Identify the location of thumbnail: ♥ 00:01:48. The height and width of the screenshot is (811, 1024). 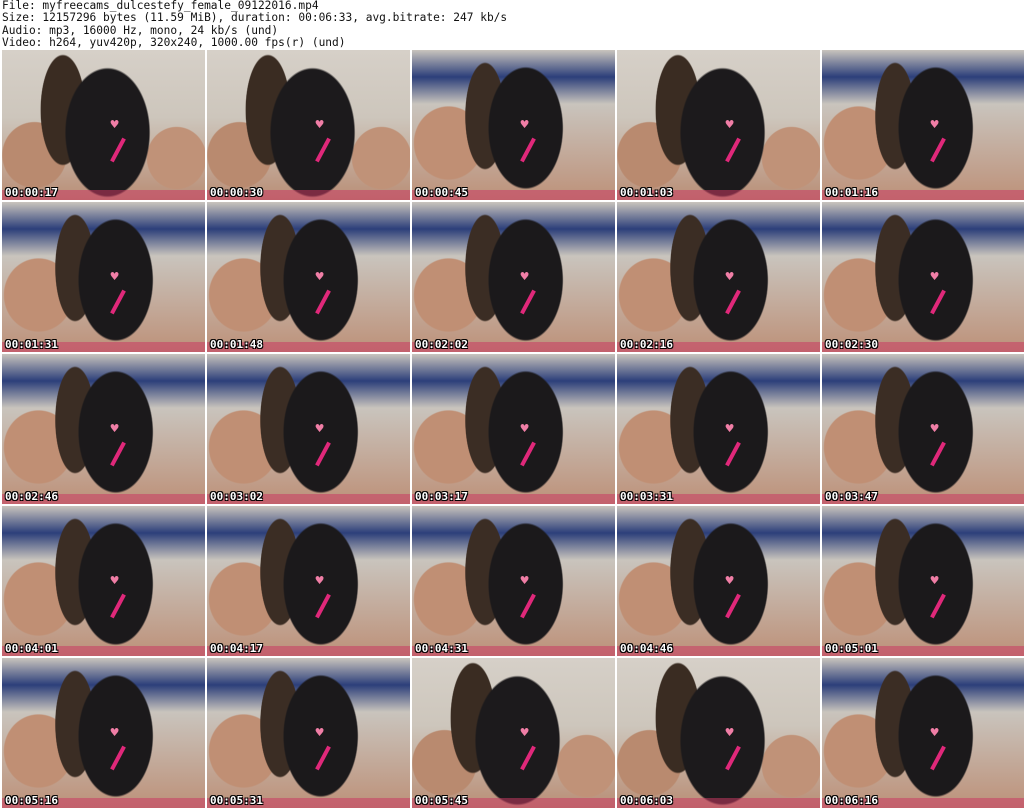
(308, 277).